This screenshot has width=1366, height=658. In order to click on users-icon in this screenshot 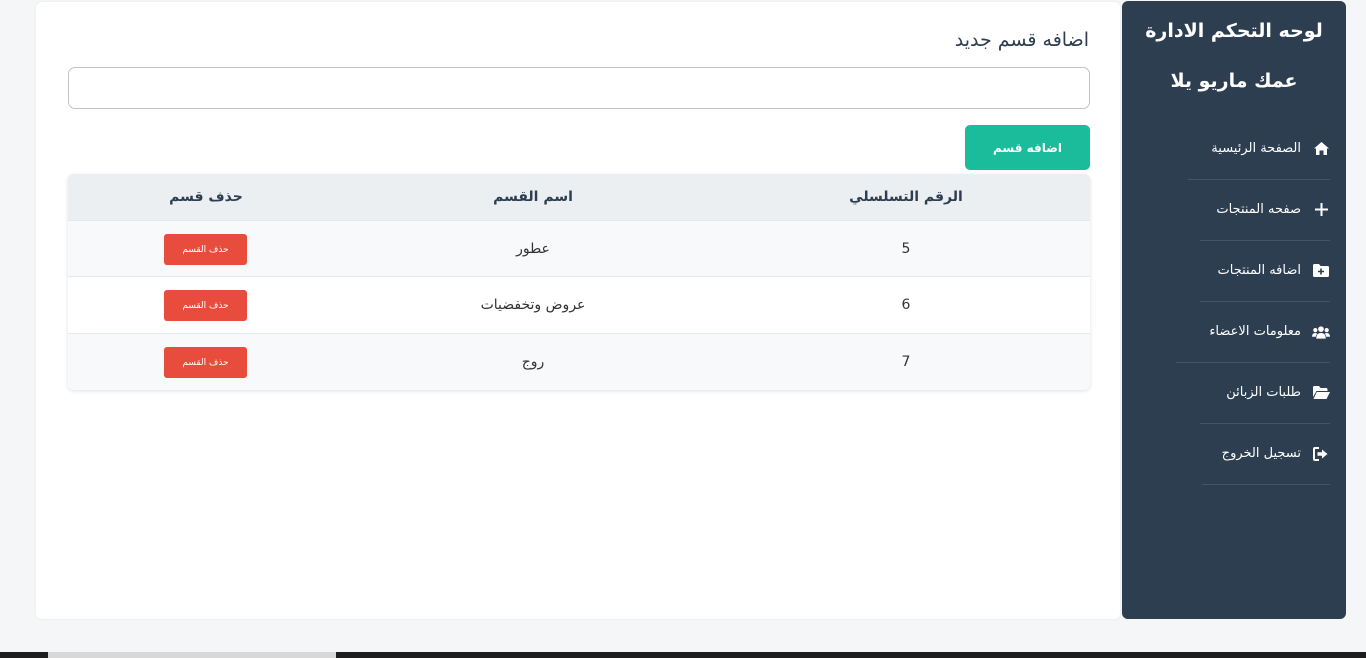, I will do `click(1321, 332)`.